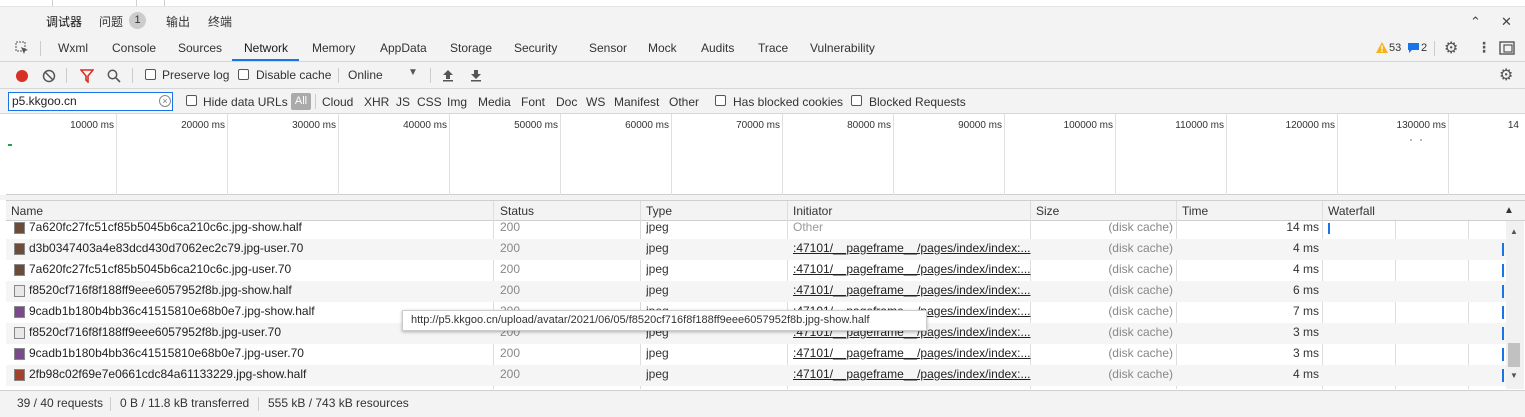 This screenshot has height=417, width=1525. I want to click on tab-trace: Trace, so click(773, 48).